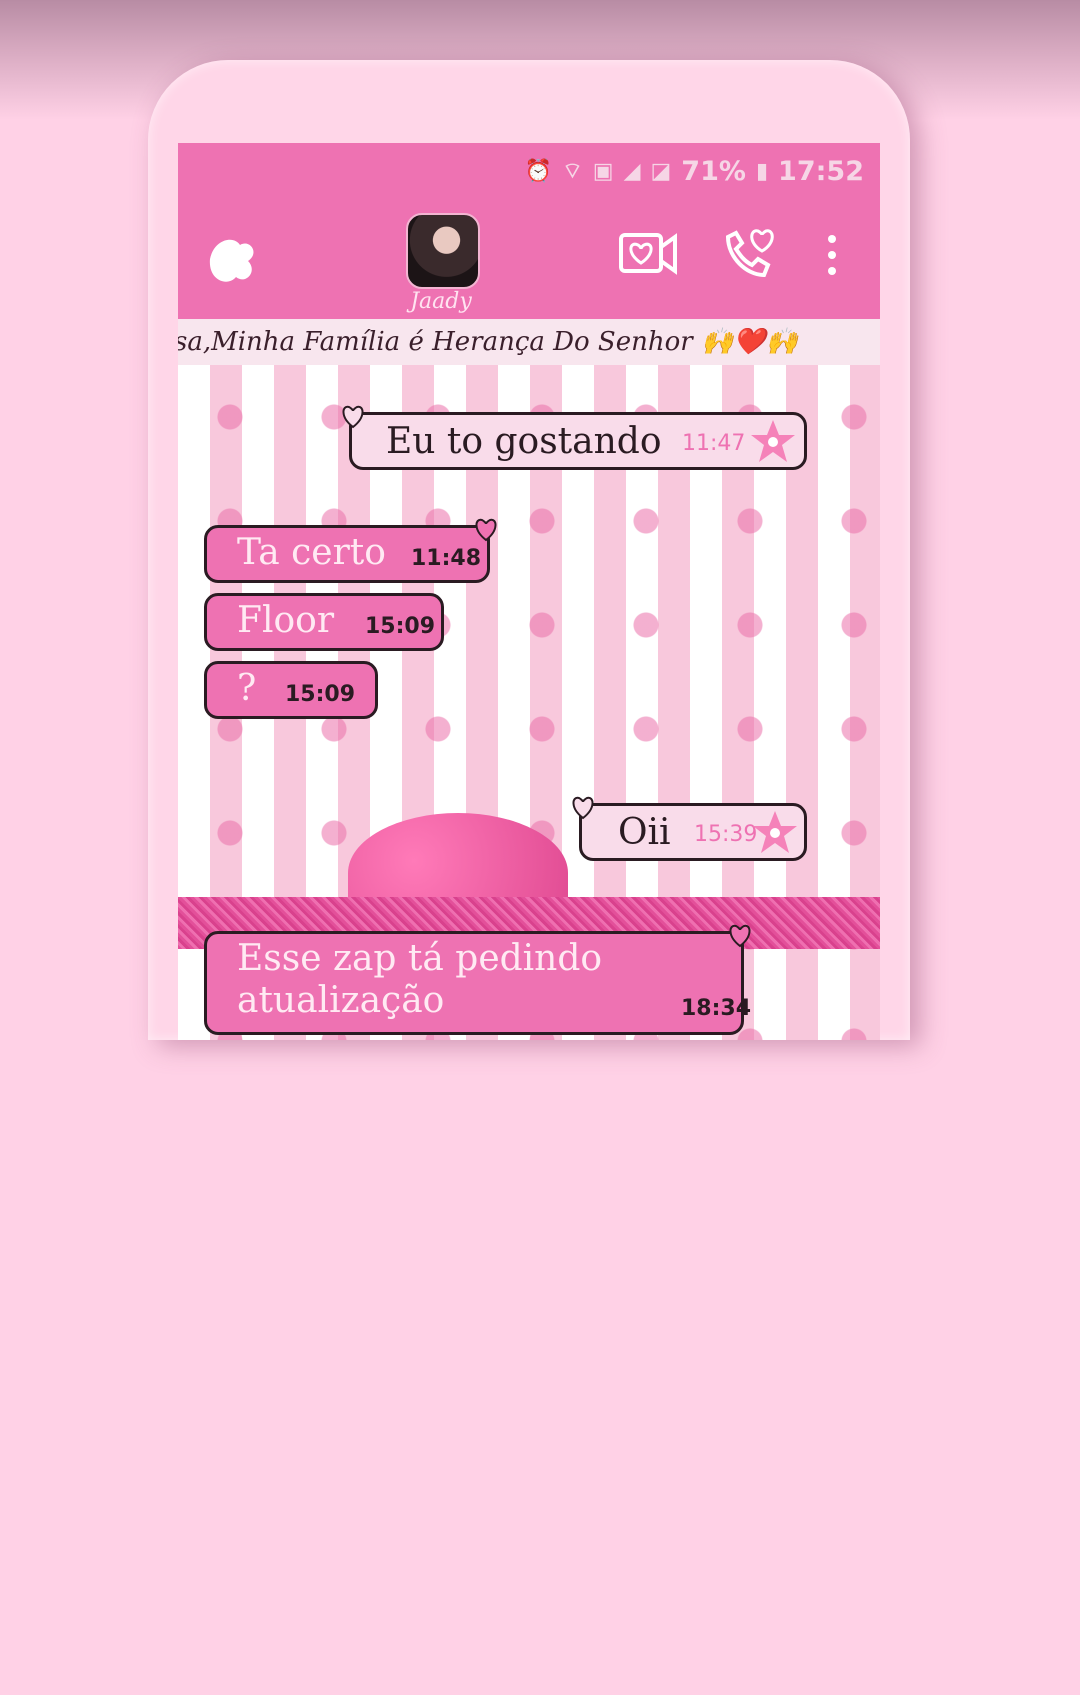 This screenshot has height=1695, width=1080. What do you see at coordinates (632, 171) in the screenshot?
I see `signal-icon: ◢` at bounding box center [632, 171].